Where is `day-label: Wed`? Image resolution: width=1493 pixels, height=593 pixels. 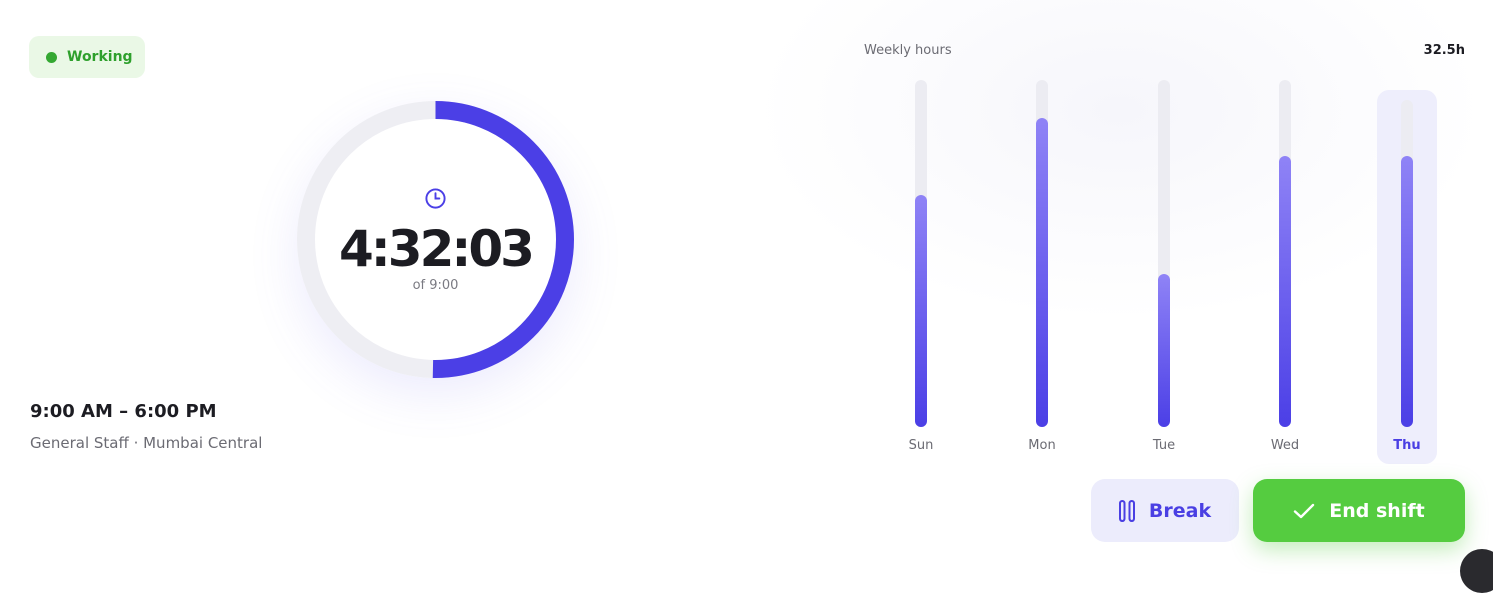 day-label: Wed is located at coordinates (1285, 445).